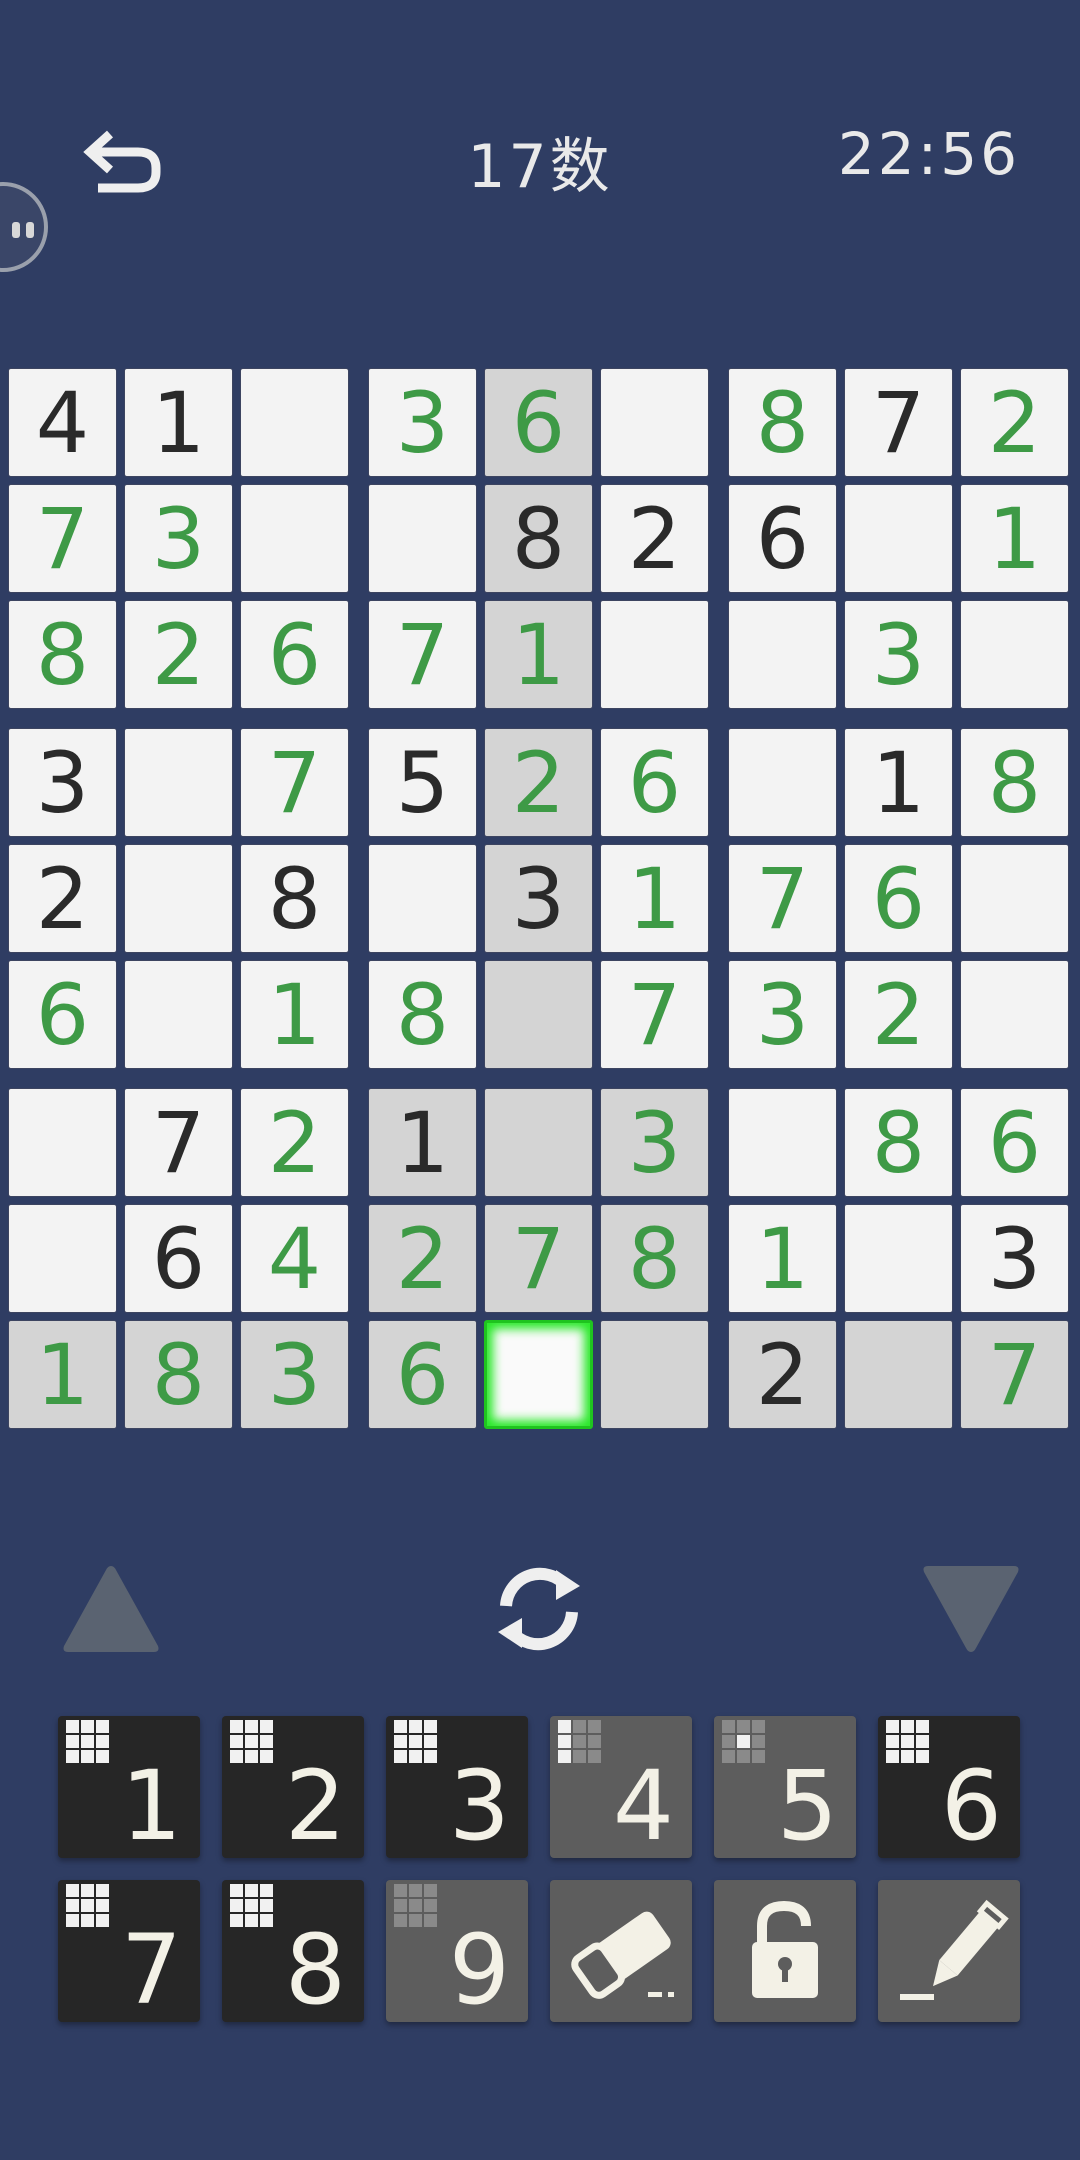 Image resolution: width=1080 pixels, height=2160 pixels. Describe the element at coordinates (1014, 1142) in the screenshot. I see `board-cell-r7-c9: 6` at that location.